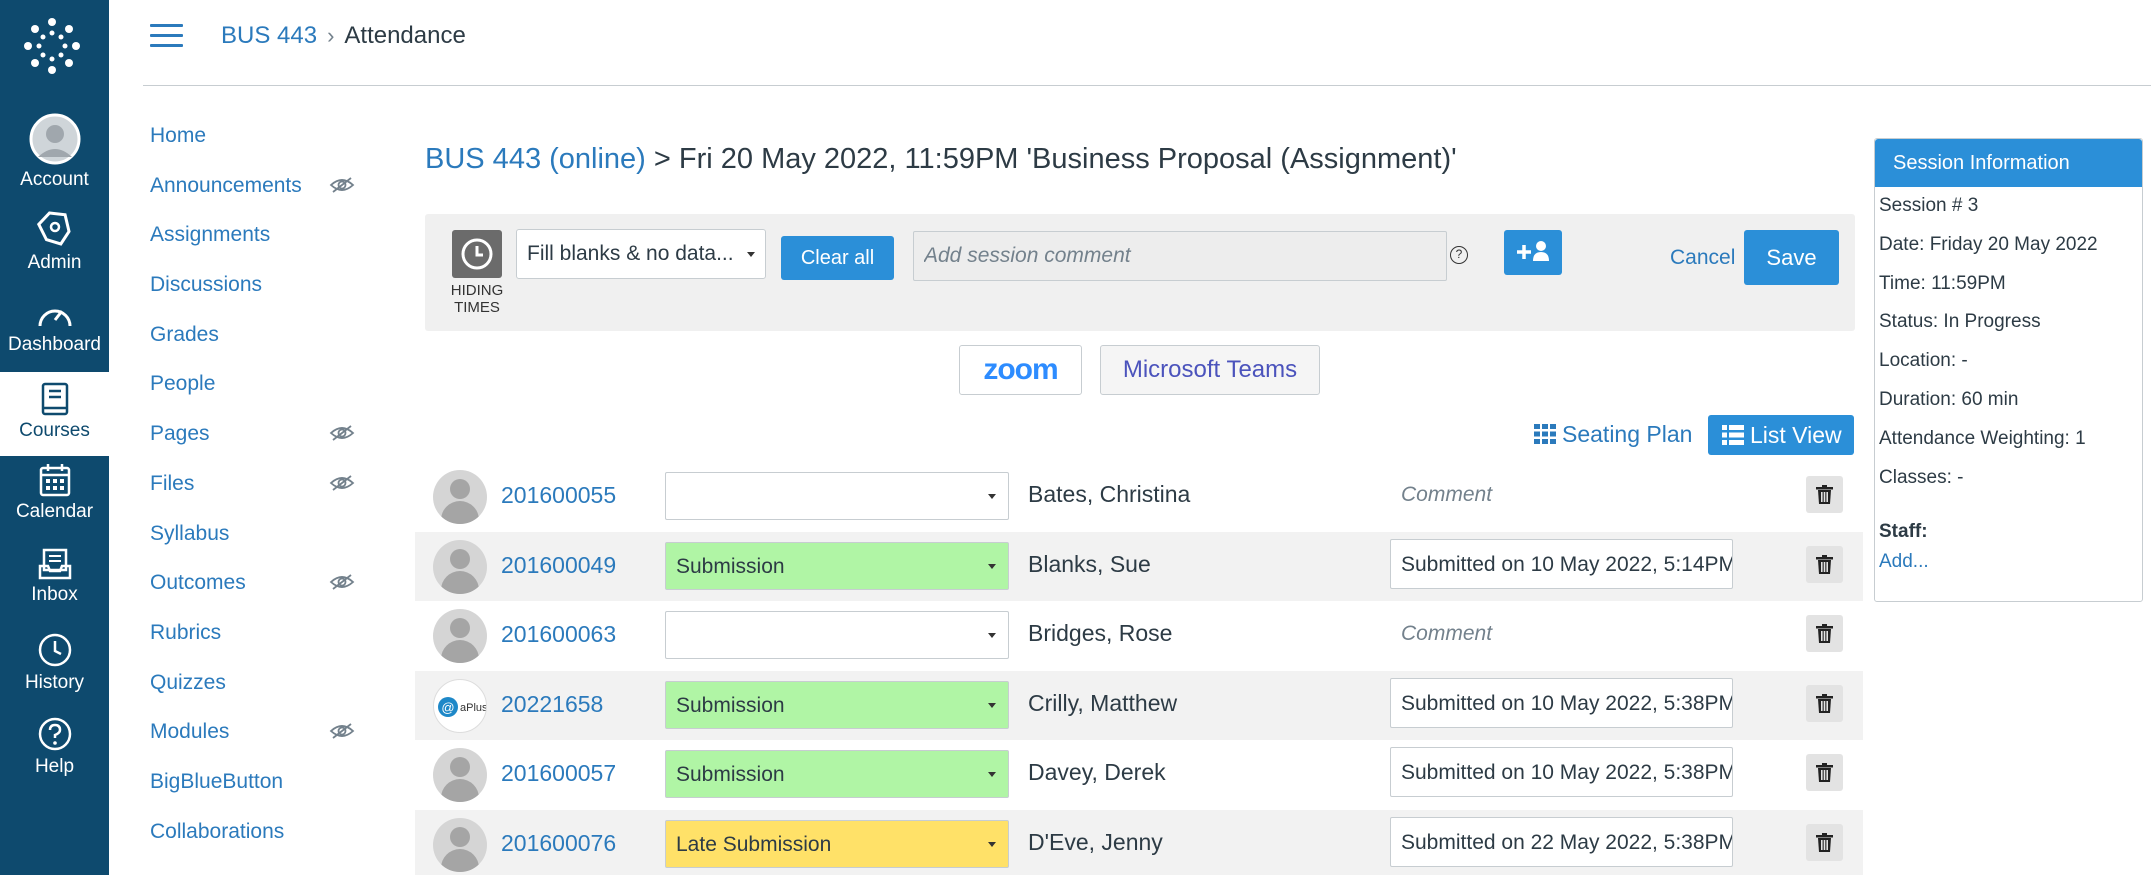  I want to click on course-nav-item-files: Files, so click(252, 497).